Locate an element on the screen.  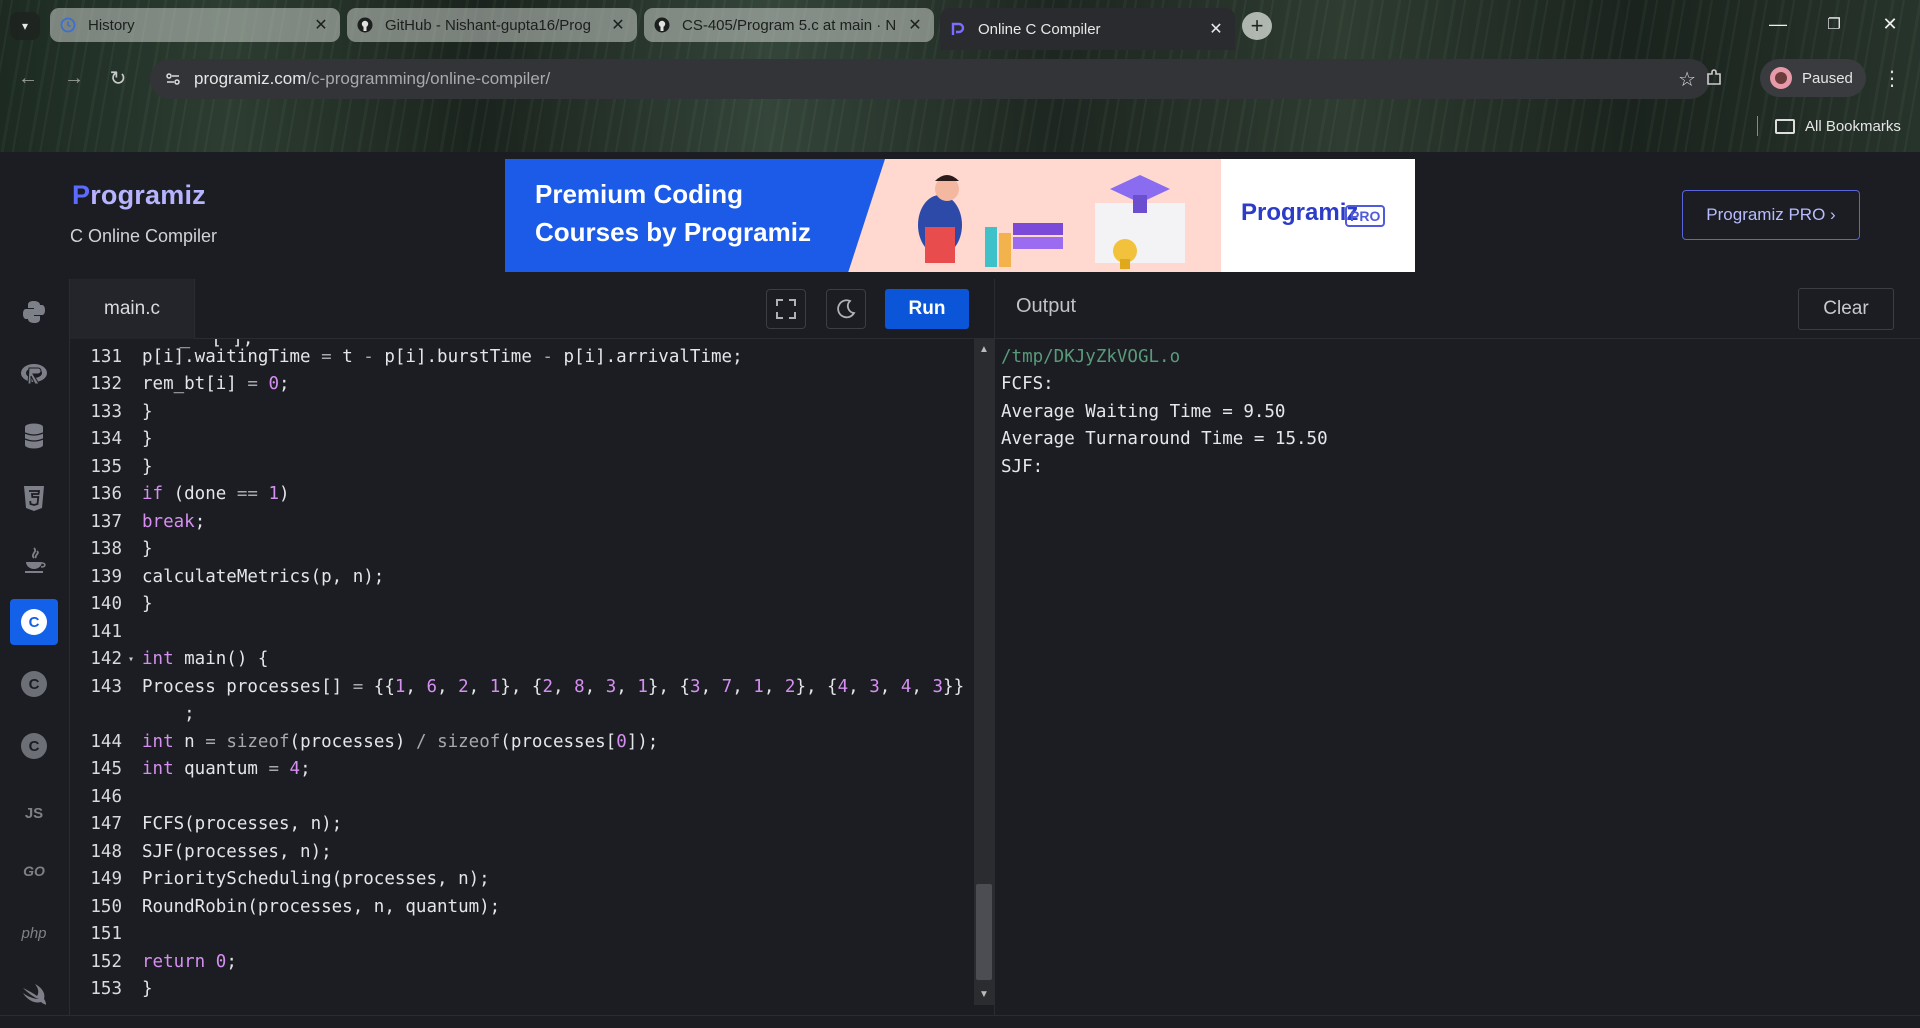
site-info-icon is located at coordinates (173, 79).